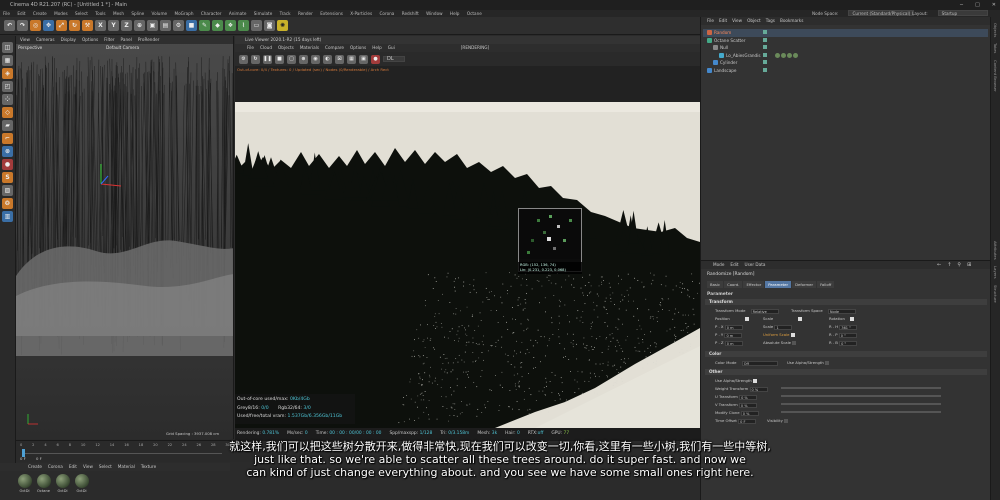 This screenshot has height=500, width=1000. What do you see at coordinates (191, 25) in the screenshot?
I see `cube-icon: ■` at bounding box center [191, 25].